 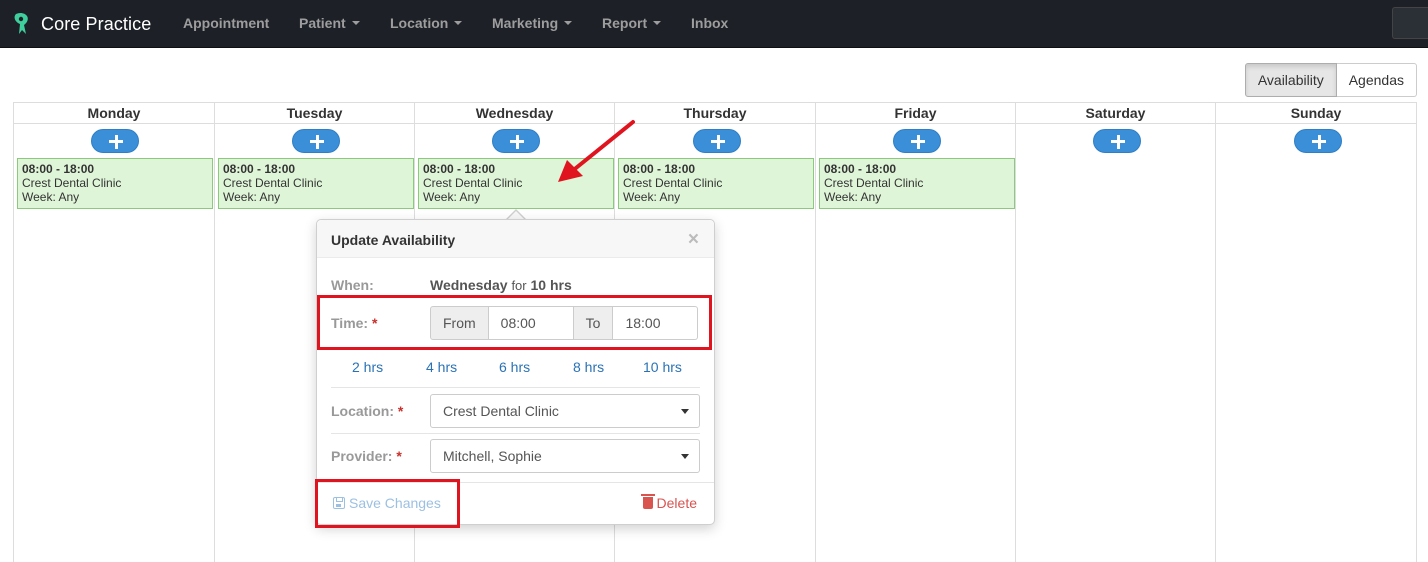 I want to click on popover-header: Update Availability ×, so click(x=515, y=239).